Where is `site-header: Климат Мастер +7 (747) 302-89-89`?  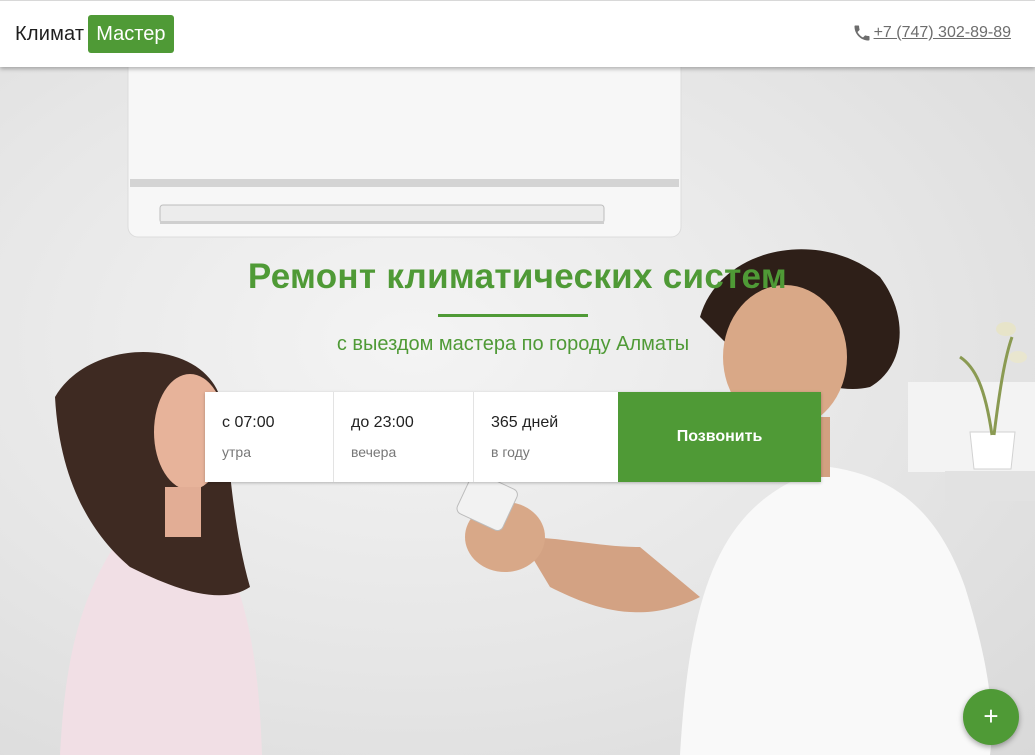 site-header: Климат Мастер +7 (747) 302-89-89 is located at coordinates (517, 33).